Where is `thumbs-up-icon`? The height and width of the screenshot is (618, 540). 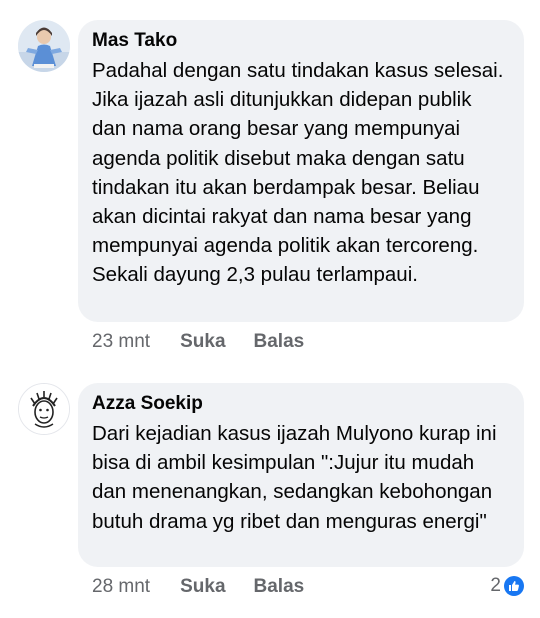 thumbs-up-icon is located at coordinates (514, 586).